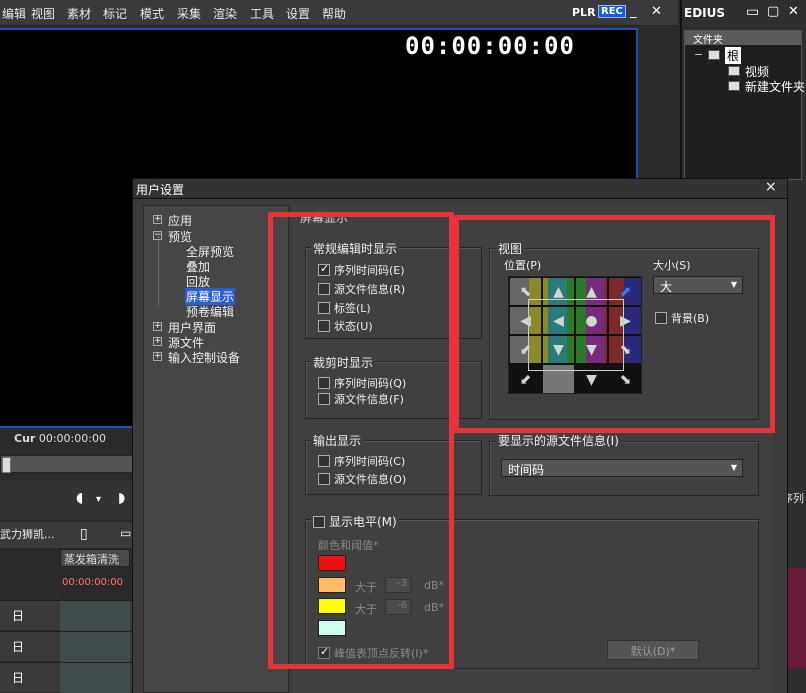 The image size is (806, 693). I want to click on menu-clip: 素材, so click(79, 13).